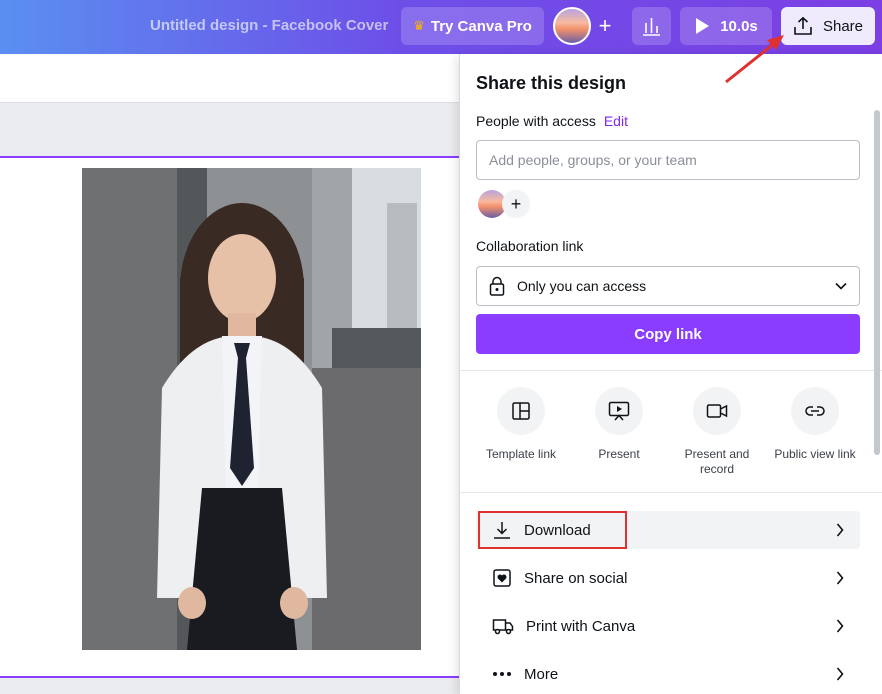 This screenshot has height=694, width=882. Describe the element at coordinates (557, 530) in the screenshot. I see `download-label: Download` at that location.